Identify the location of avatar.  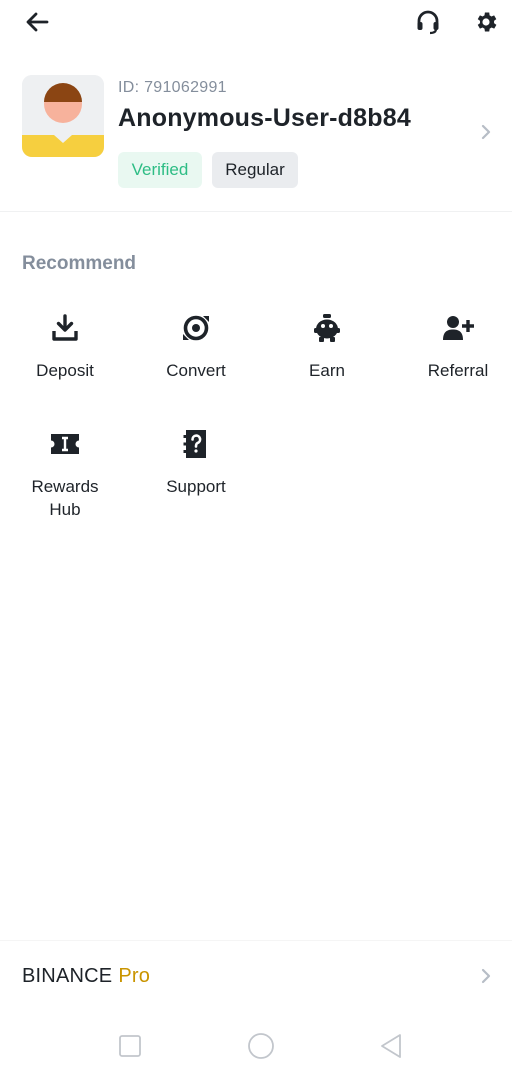
(63, 116).